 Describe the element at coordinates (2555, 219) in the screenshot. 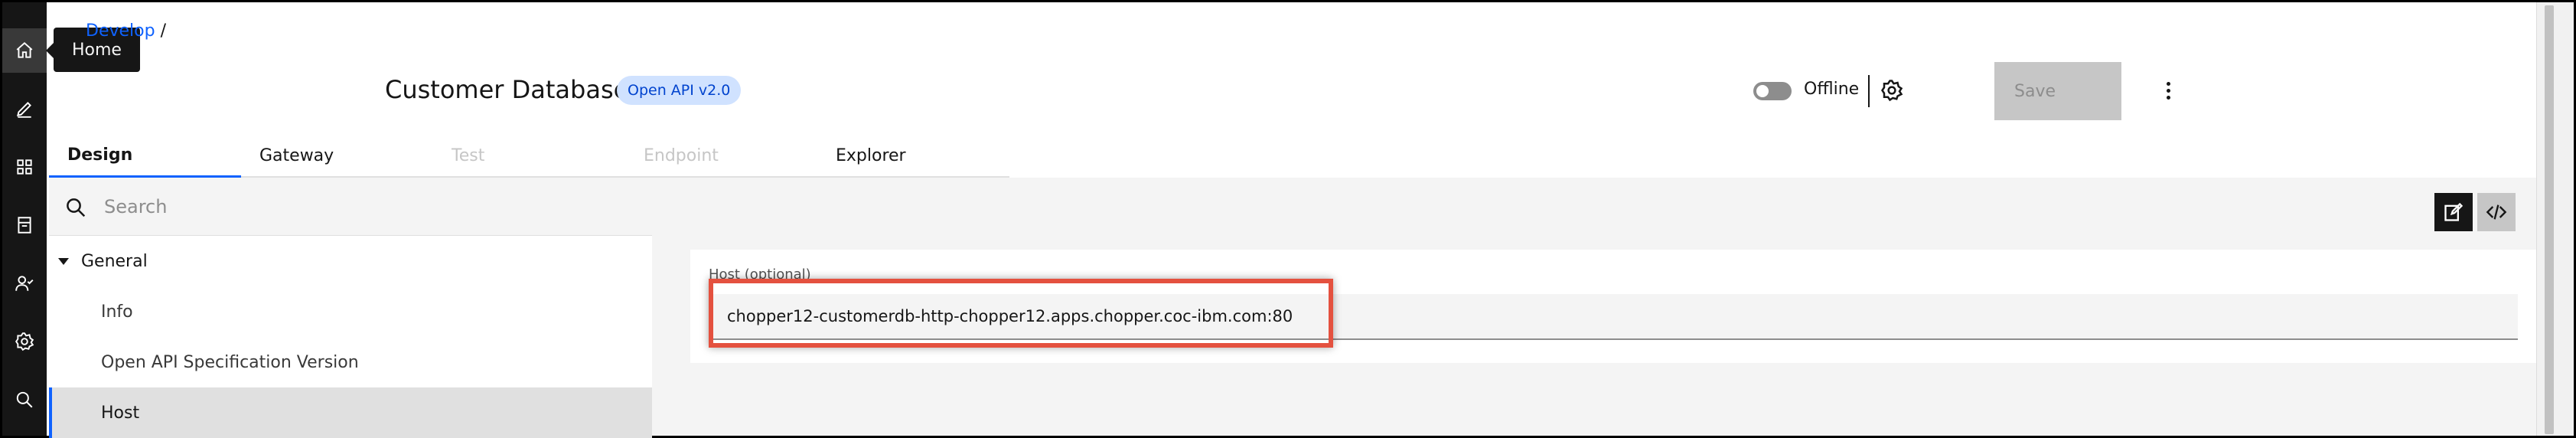

I see `page-scrollbar` at that location.